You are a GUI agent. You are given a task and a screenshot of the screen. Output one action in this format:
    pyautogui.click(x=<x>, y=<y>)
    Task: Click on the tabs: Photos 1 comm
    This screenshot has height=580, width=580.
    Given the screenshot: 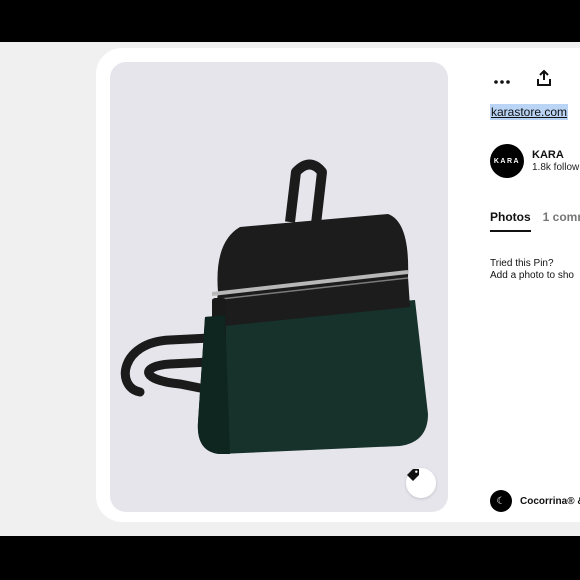 What is the action you would take?
    pyautogui.click(x=535, y=221)
    